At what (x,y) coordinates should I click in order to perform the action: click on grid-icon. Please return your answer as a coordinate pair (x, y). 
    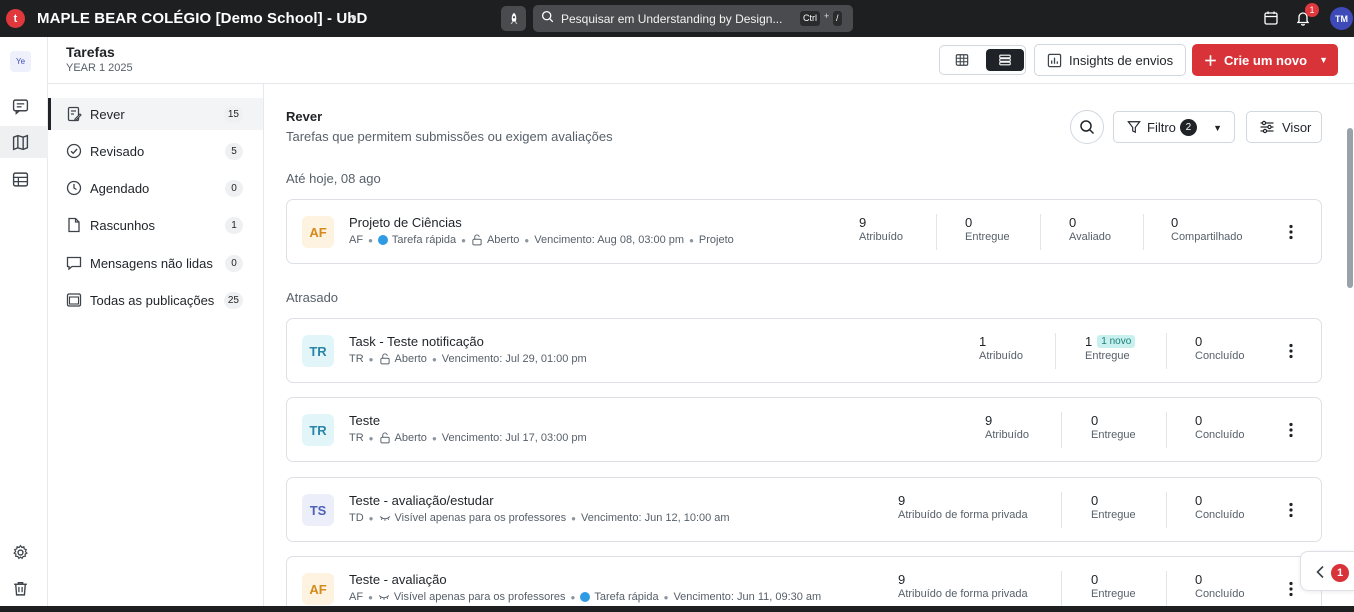
    Looking at the image, I should click on (962, 60).